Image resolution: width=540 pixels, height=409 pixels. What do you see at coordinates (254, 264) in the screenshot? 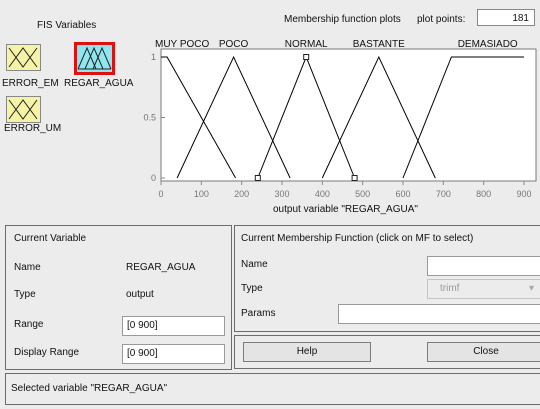
I see `mf-name-label: Name` at bounding box center [254, 264].